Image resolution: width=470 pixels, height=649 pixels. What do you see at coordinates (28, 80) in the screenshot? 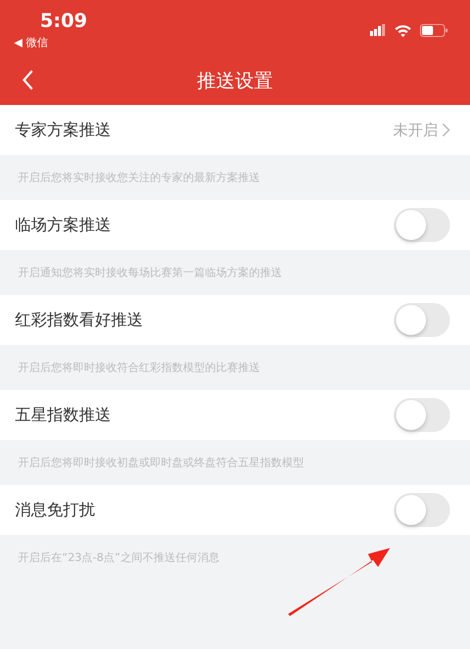
I see `back-icon` at bounding box center [28, 80].